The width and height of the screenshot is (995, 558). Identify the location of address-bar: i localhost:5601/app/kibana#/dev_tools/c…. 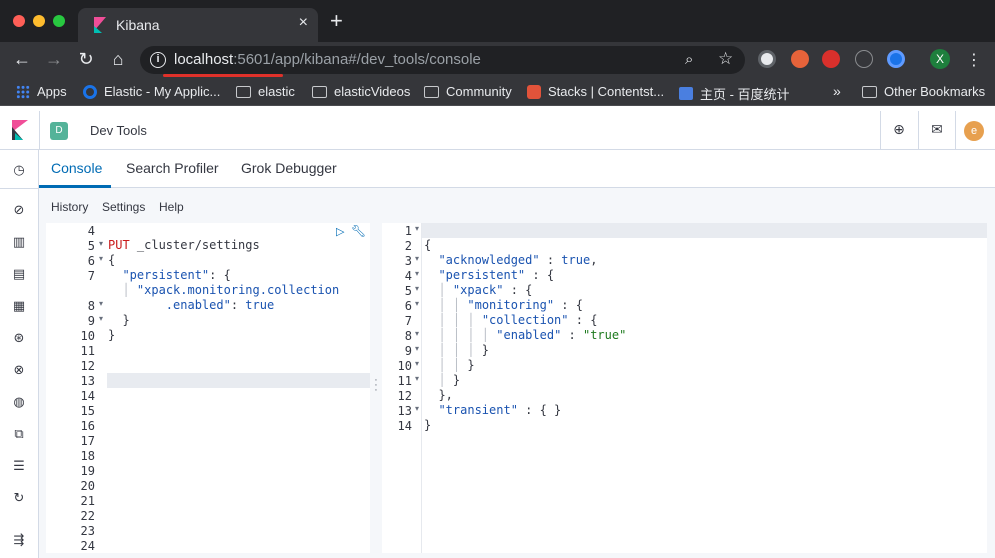
(442, 60).